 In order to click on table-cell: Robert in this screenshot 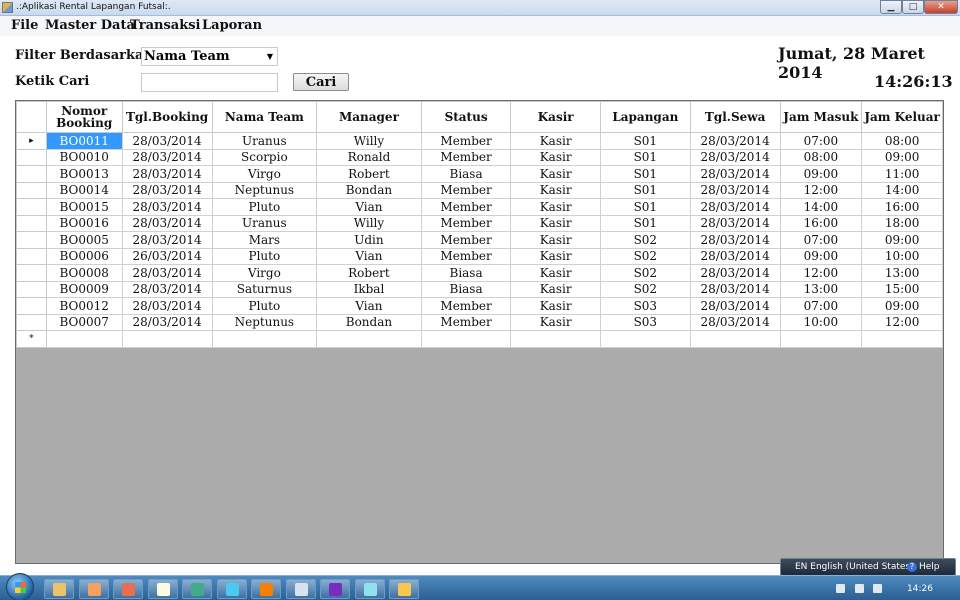, I will do `click(369, 273)`.